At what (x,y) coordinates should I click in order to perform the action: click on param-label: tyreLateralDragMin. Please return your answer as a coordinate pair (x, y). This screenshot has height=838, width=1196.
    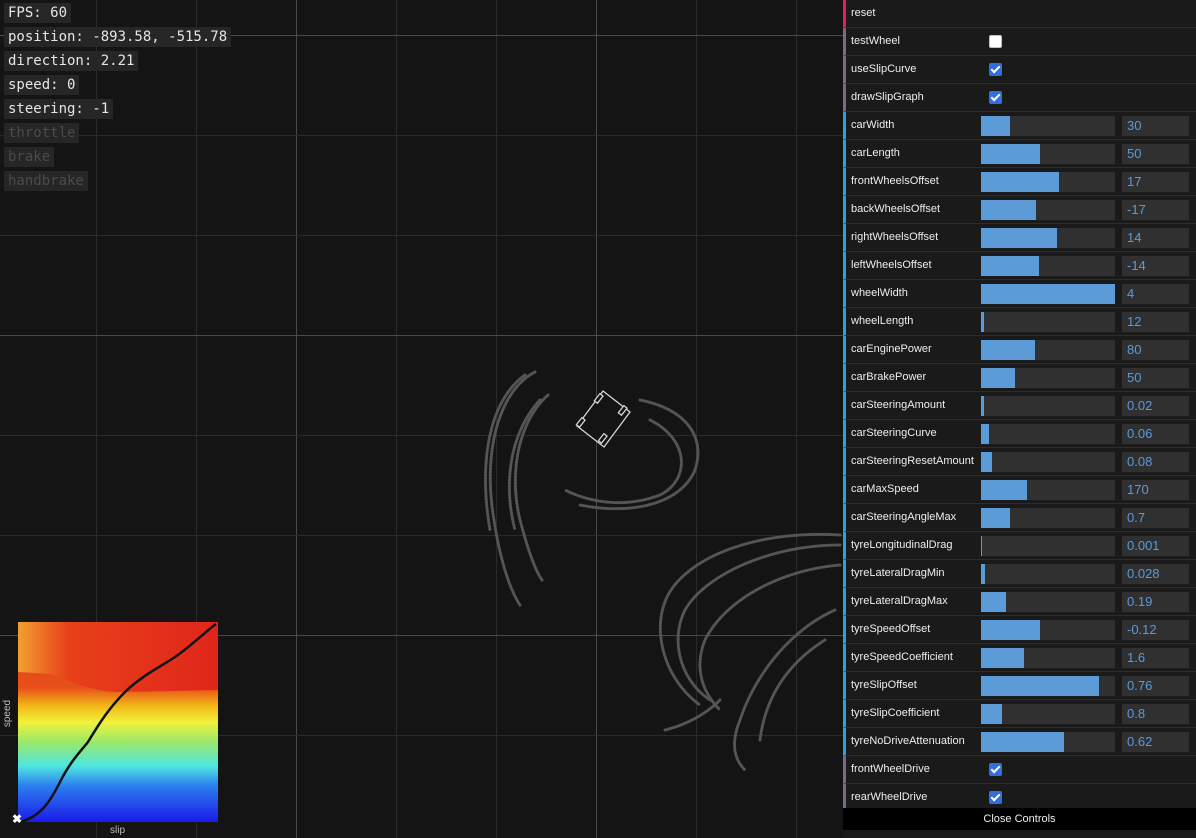
    Looking at the image, I should click on (898, 573).